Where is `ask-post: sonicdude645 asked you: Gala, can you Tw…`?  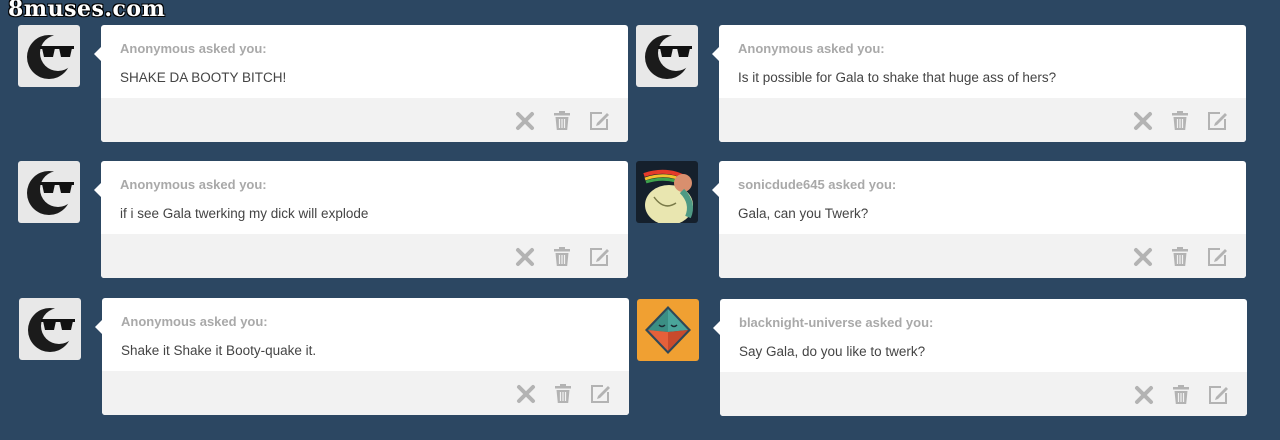
ask-post: sonicdude645 asked you: Gala, can you Tw… is located at coordinates (942, 220).